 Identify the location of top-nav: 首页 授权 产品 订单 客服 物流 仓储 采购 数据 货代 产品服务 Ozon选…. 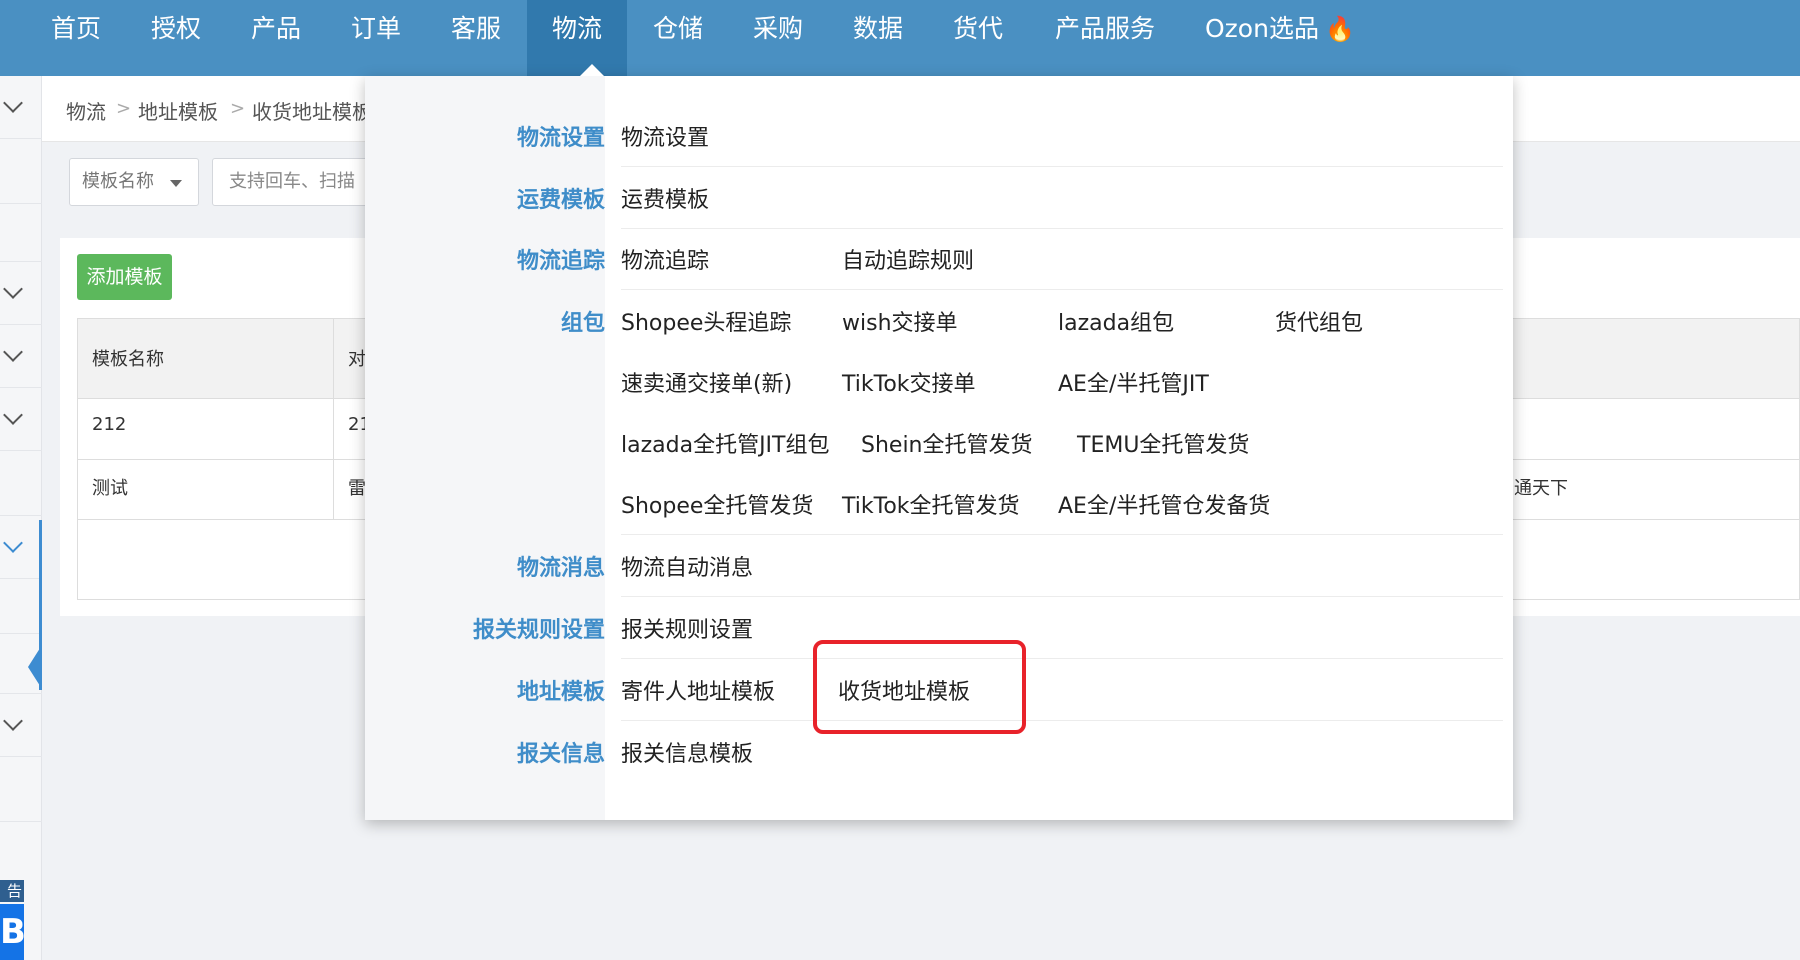
(900, 38).